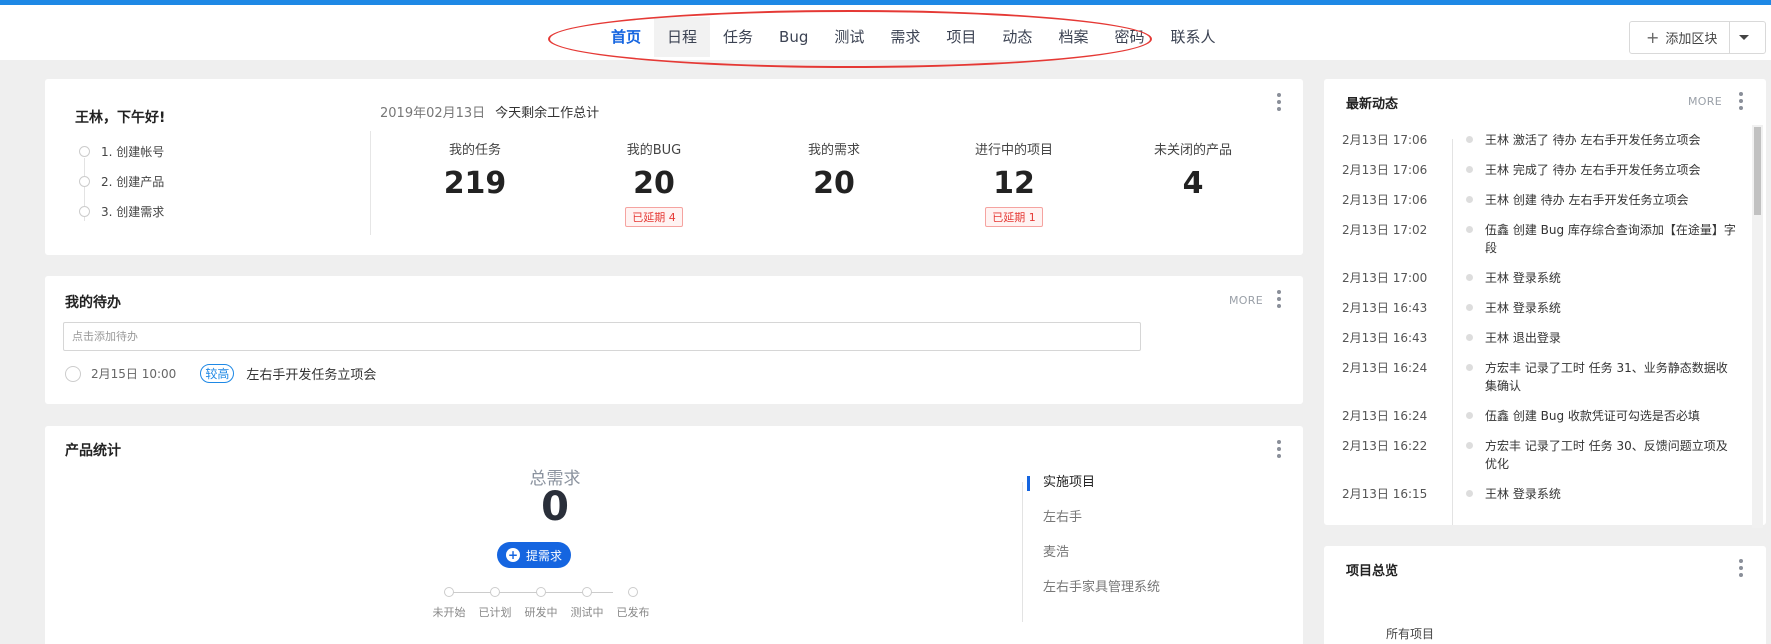 This screenshot has width=1771, height=644. I want to click on all-projects-label: 所有项目, so click(1410, 633).